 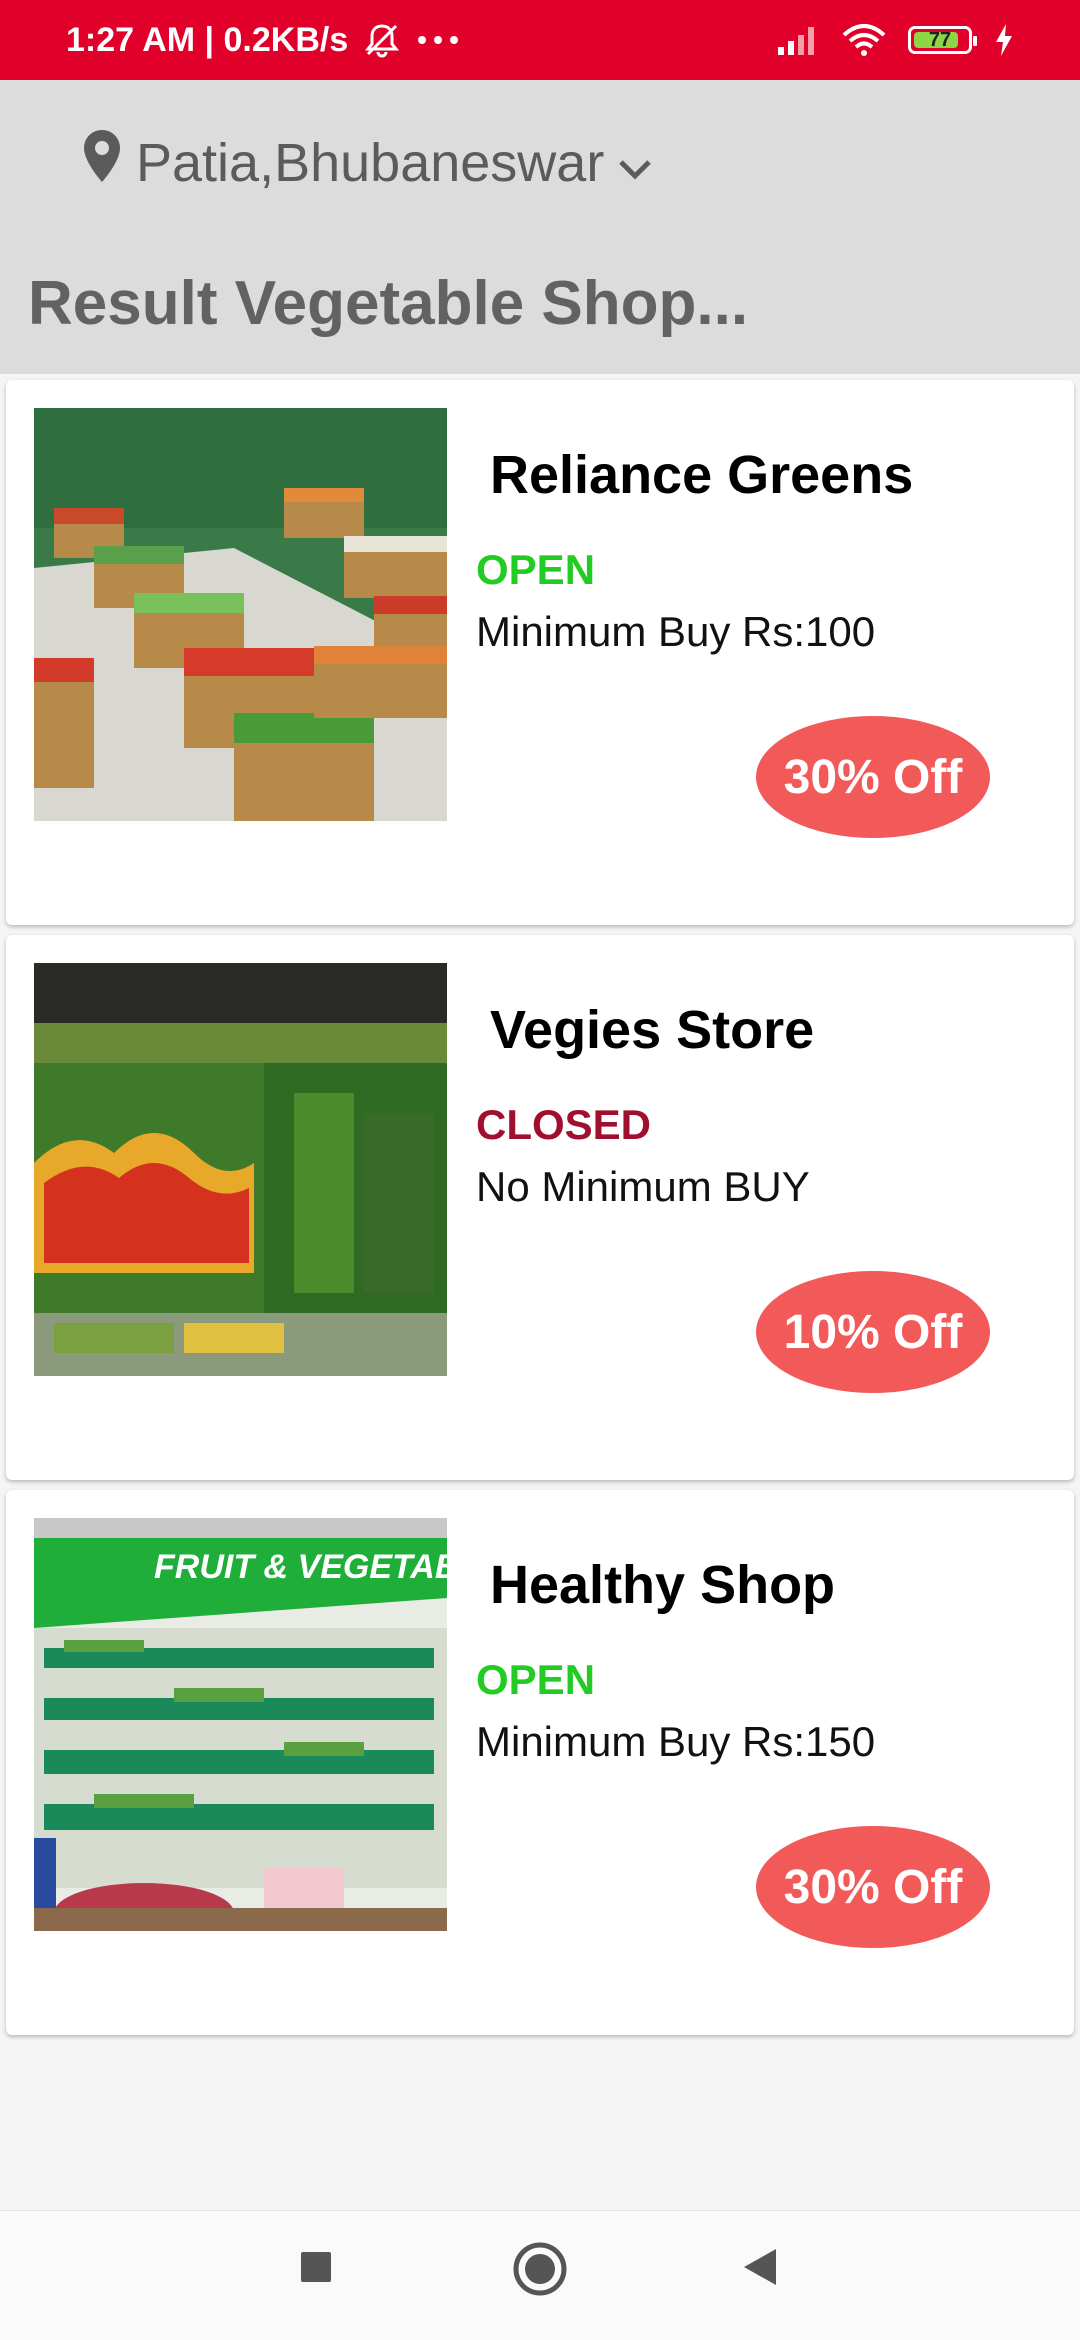 I want to click on more-icon, so click(x=438, y=40).